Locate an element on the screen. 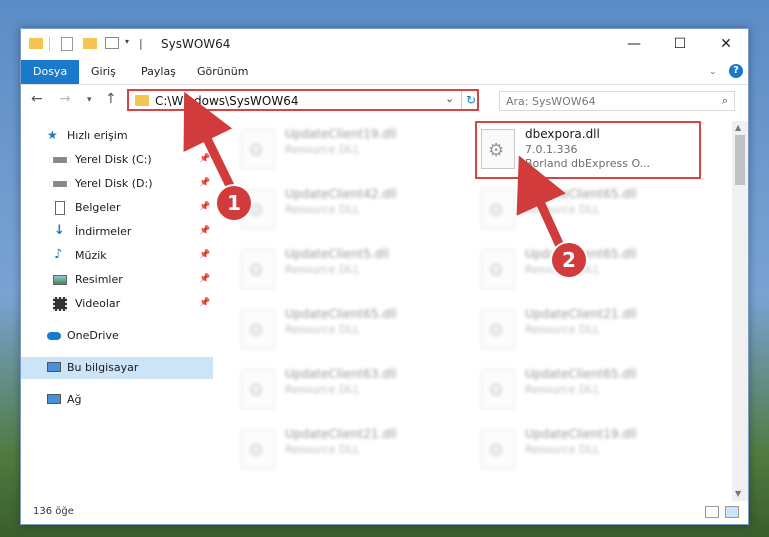 The image size is (769, 537). search-icon: ⌕ is located at coordinates (724, 100).